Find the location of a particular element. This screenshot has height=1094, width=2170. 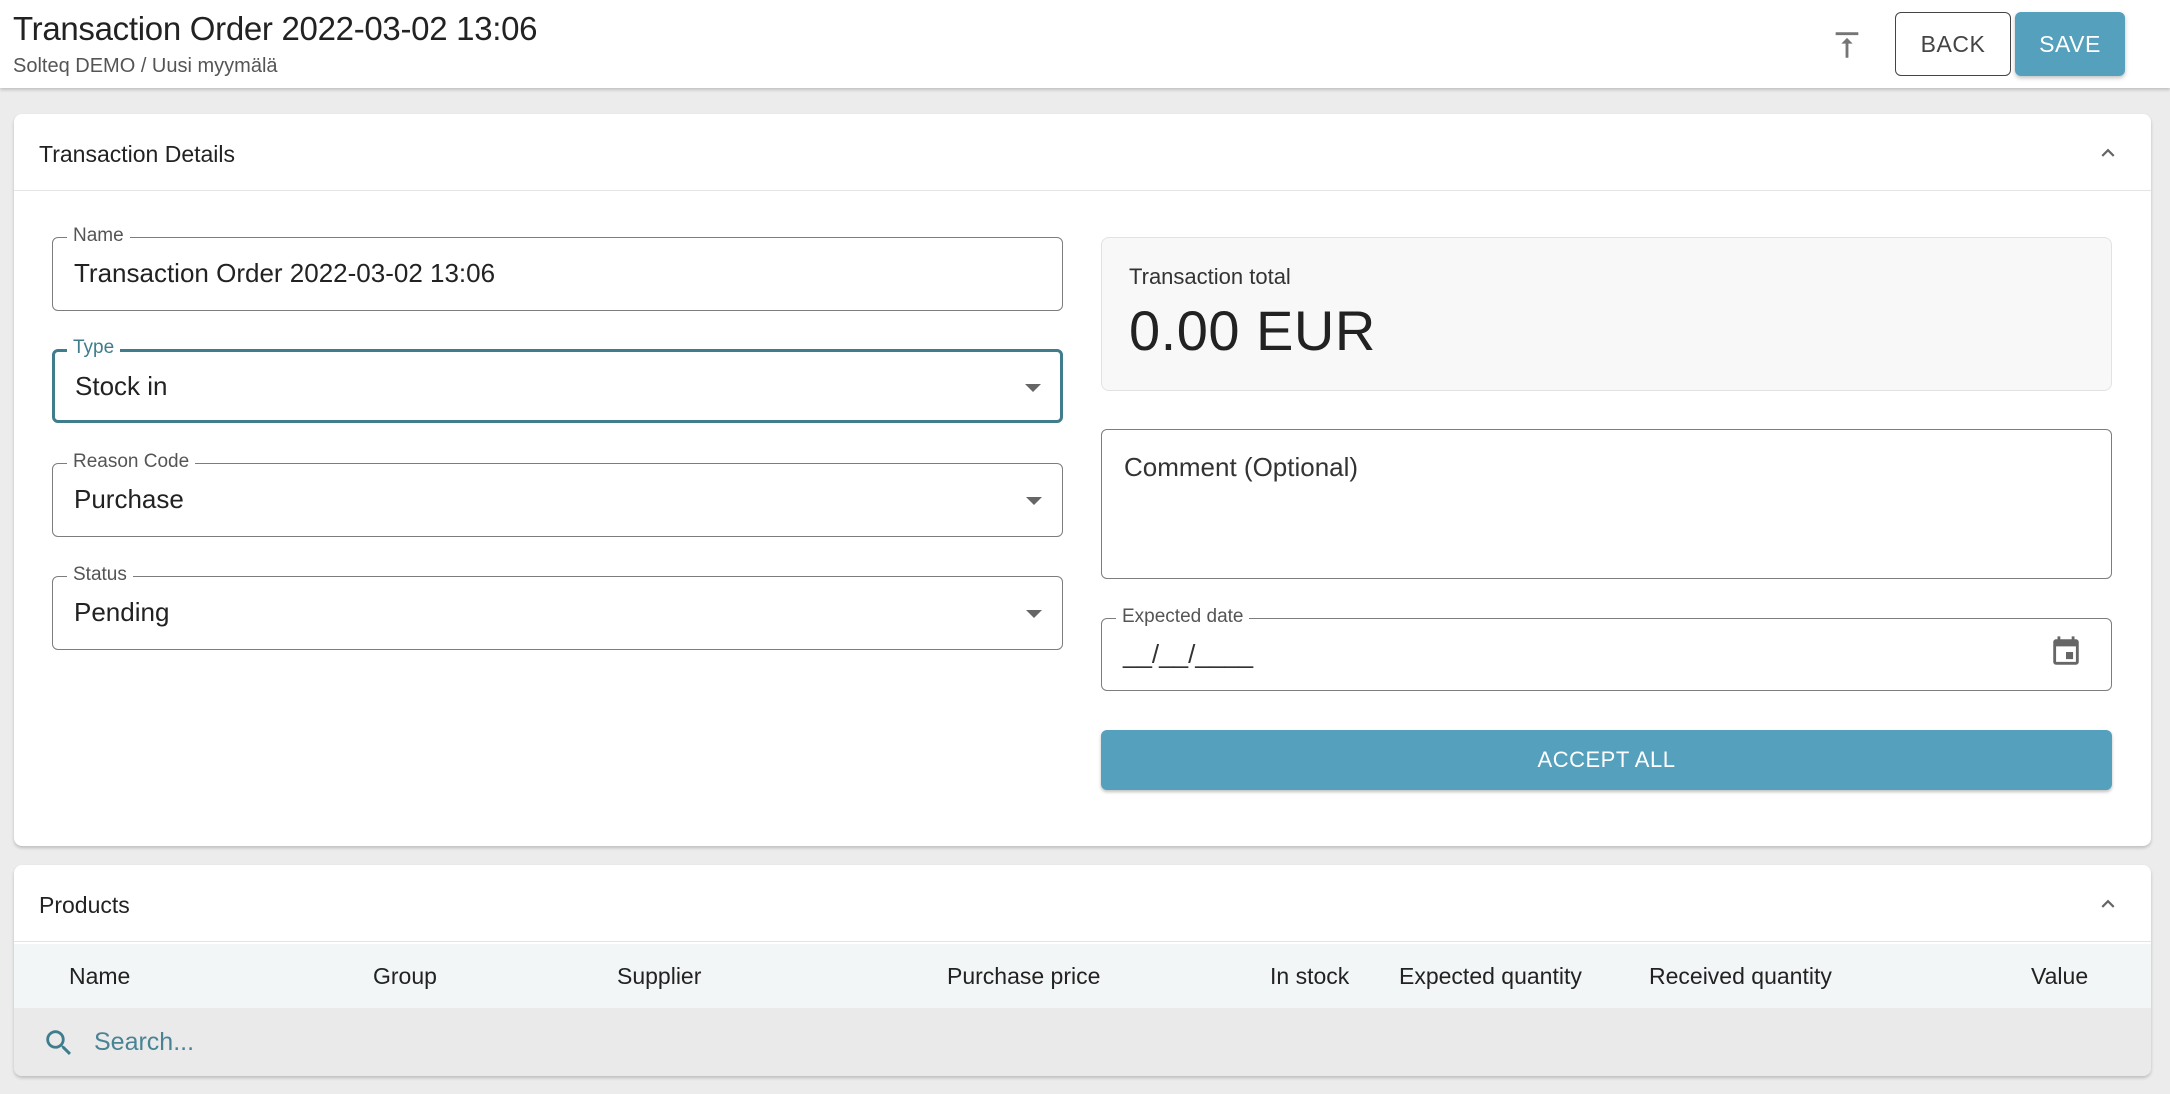

expected-date-value: __/__/____ is located at coordinates (1188, 654).